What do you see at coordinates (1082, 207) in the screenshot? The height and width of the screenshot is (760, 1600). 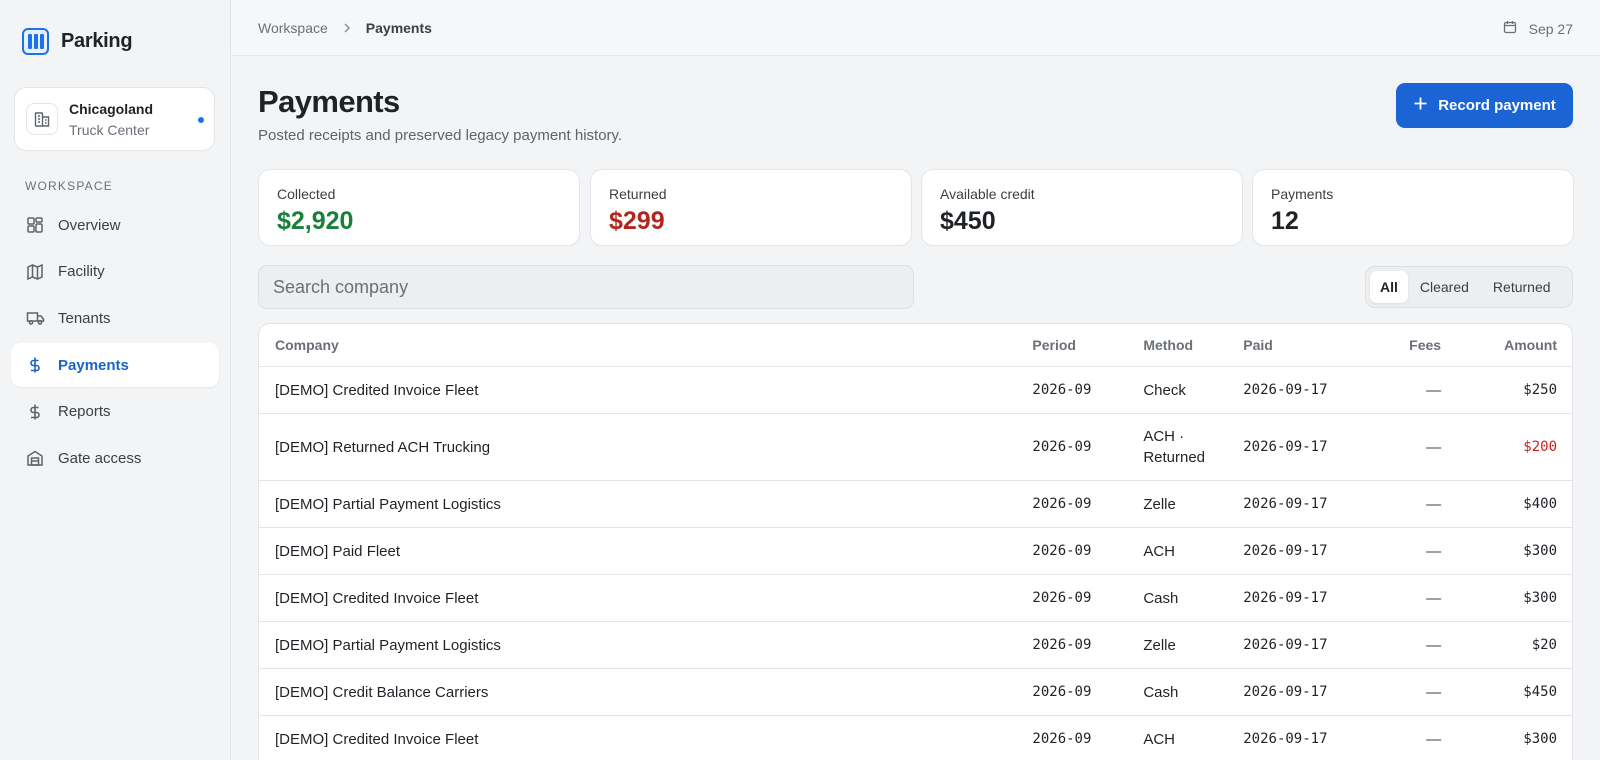 I see `stat-card-available-credit: Available credit $450` at bounding box center [1082, 207].